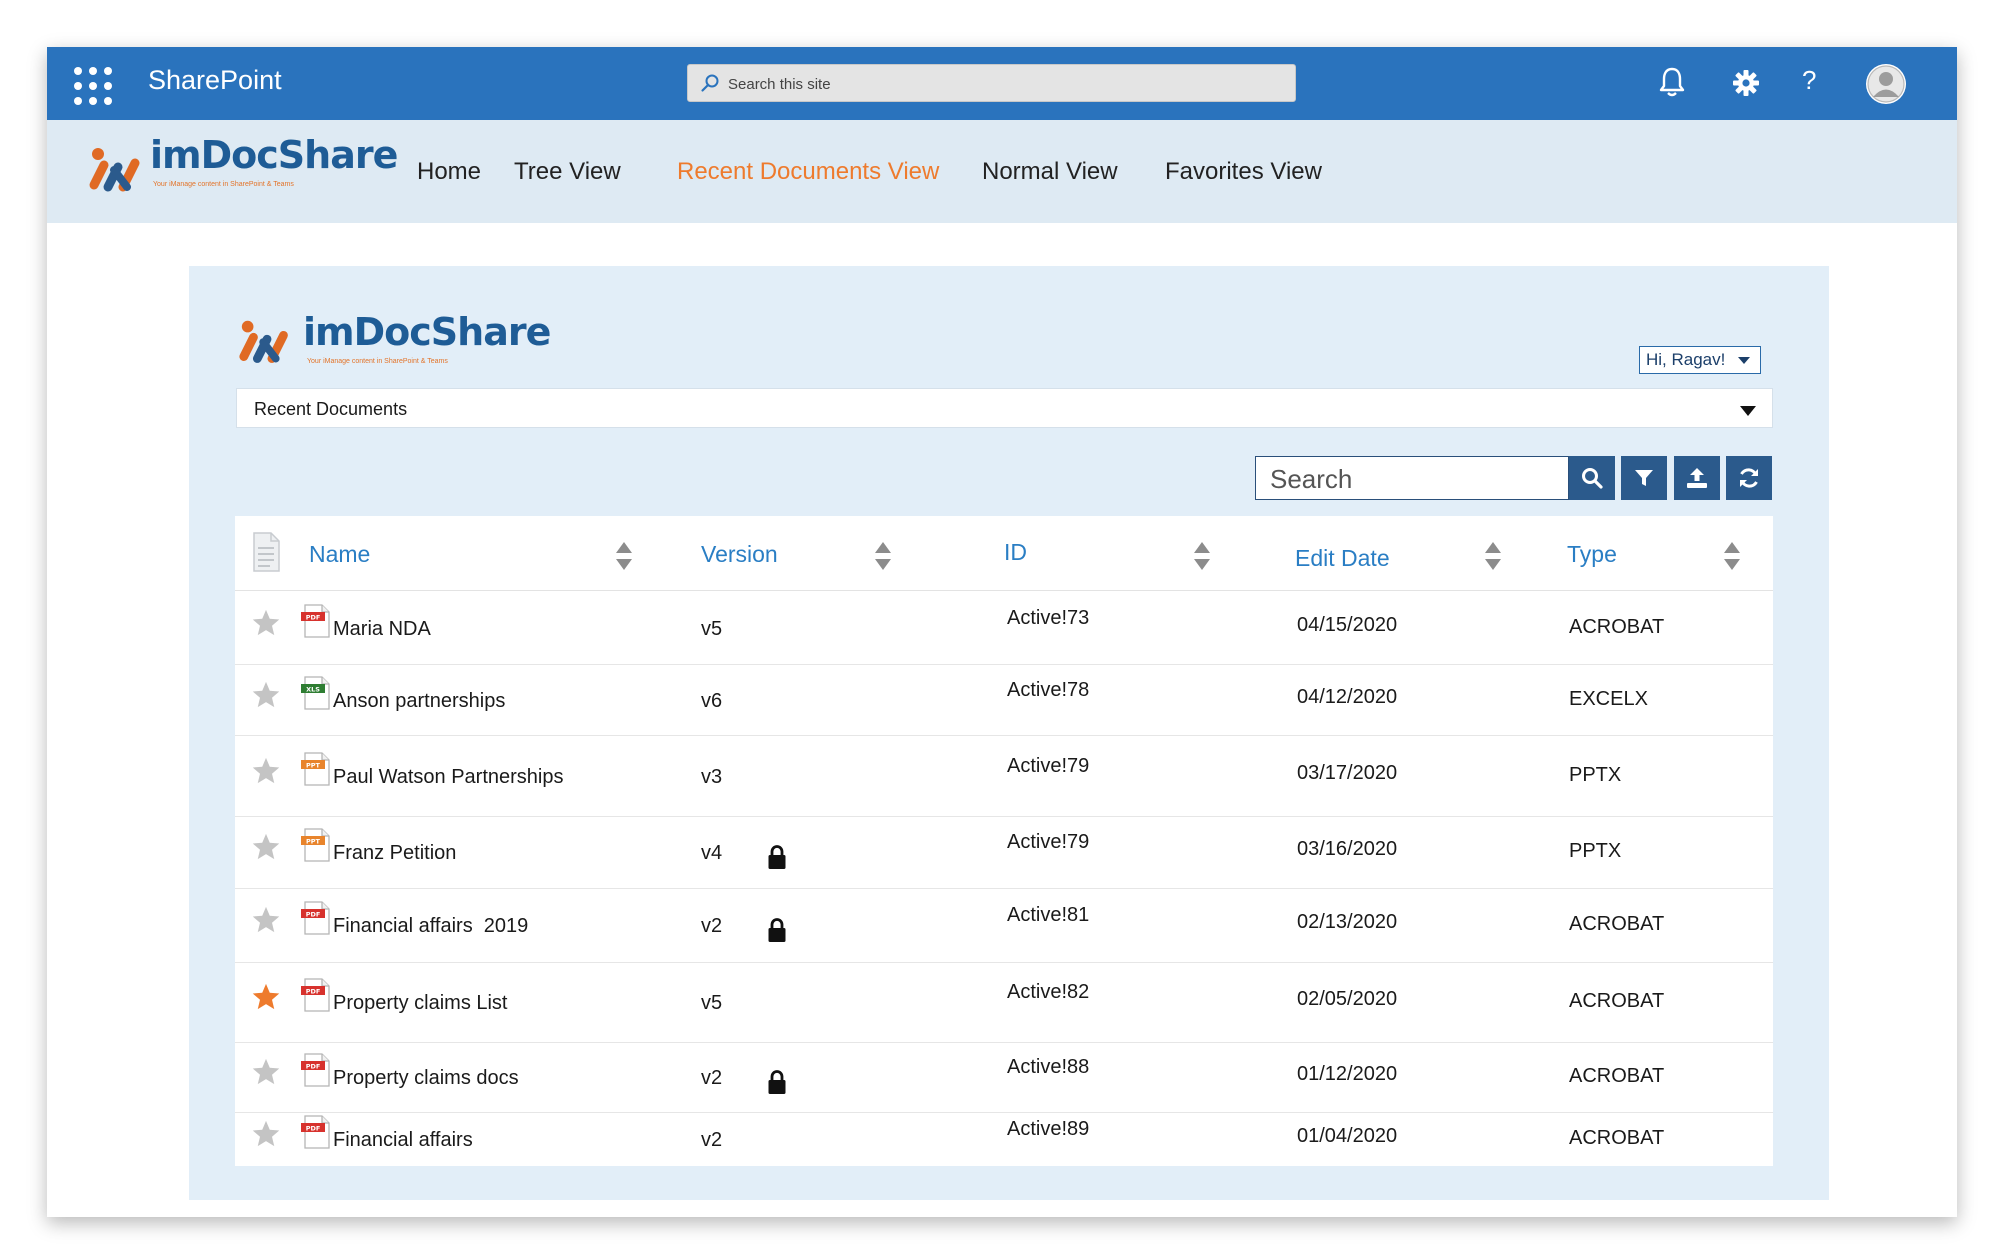 The height and width of the screenshot is (1260, 2000). I want to click on imdocshare-logo-mark, so click(114, 170).